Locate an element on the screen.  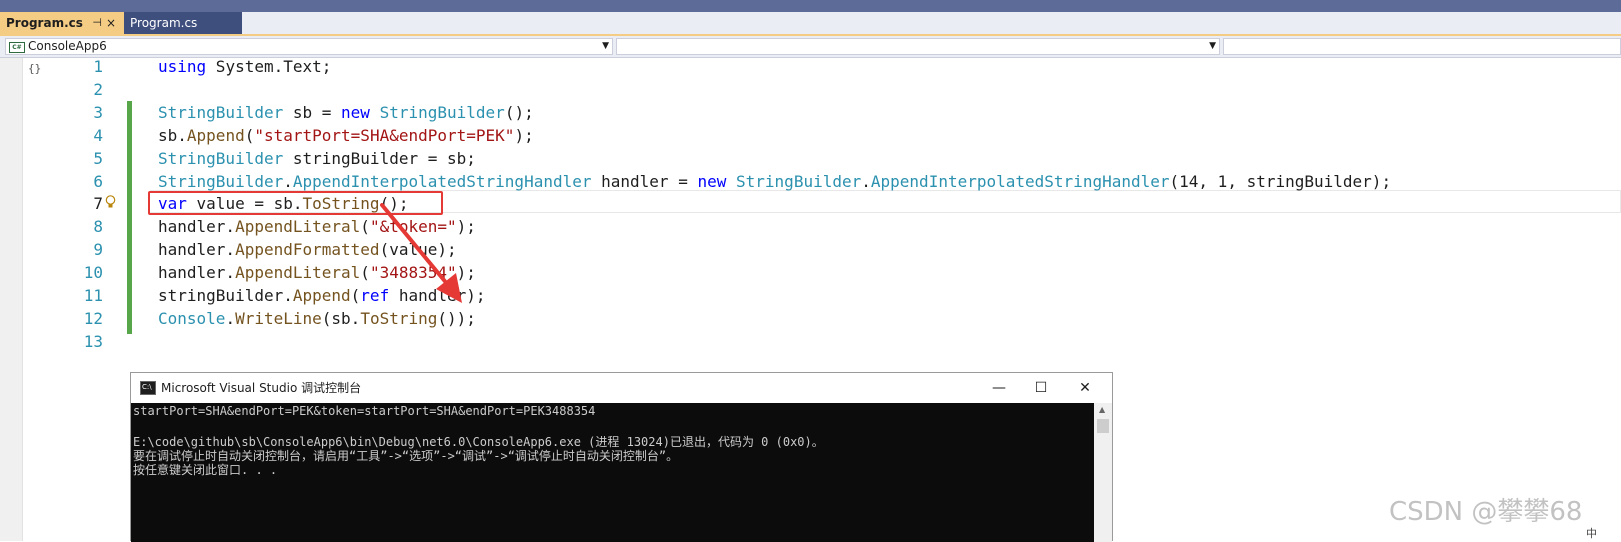
line-number: 11 is located at coordinates (93, 295).